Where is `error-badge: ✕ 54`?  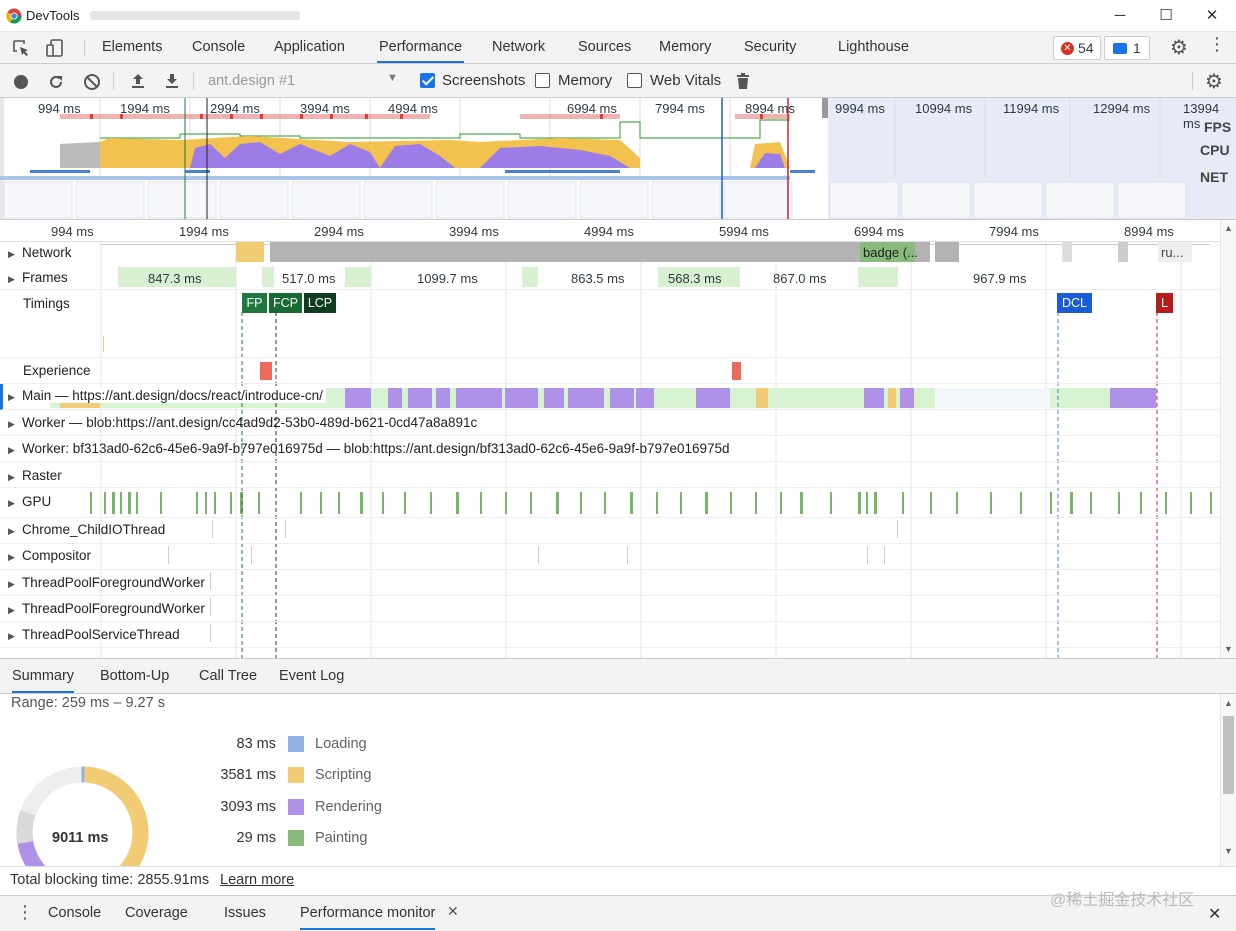
error-badge: ✕ 54 is located at coordinates (1077, 48).